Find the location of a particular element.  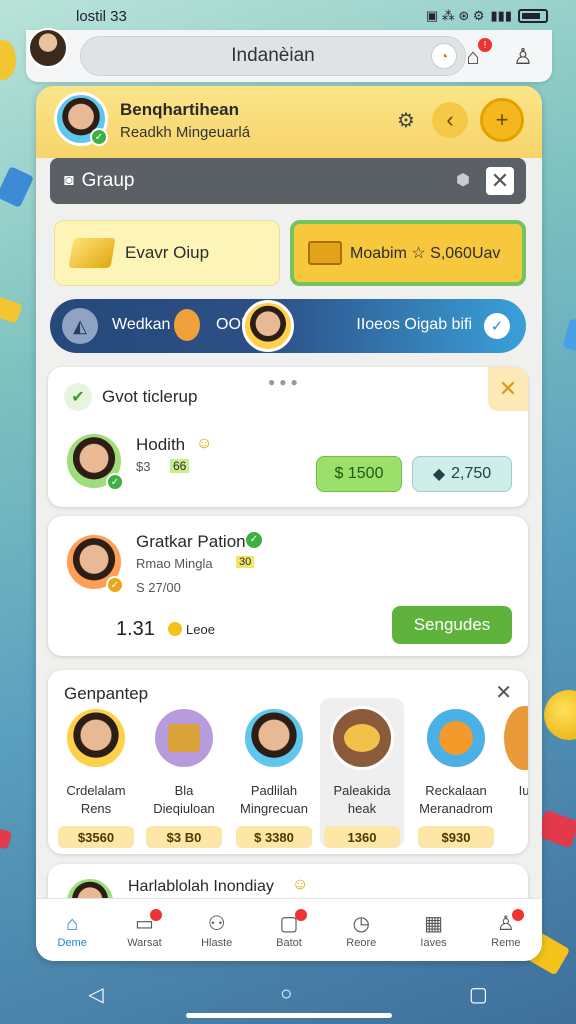

system-back-icon: ◁ is located at coordinates (95, 994).